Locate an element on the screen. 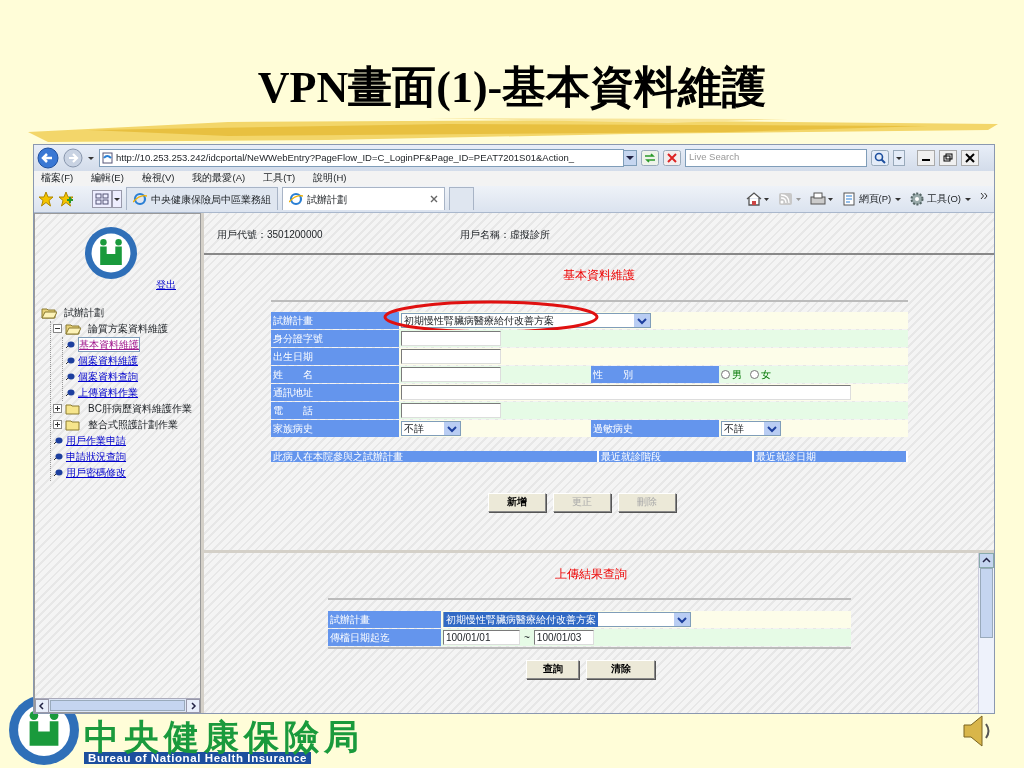 The width and height of the screenshot is (1024, 768). close-tab-icon is located at coordinates (434, 199).